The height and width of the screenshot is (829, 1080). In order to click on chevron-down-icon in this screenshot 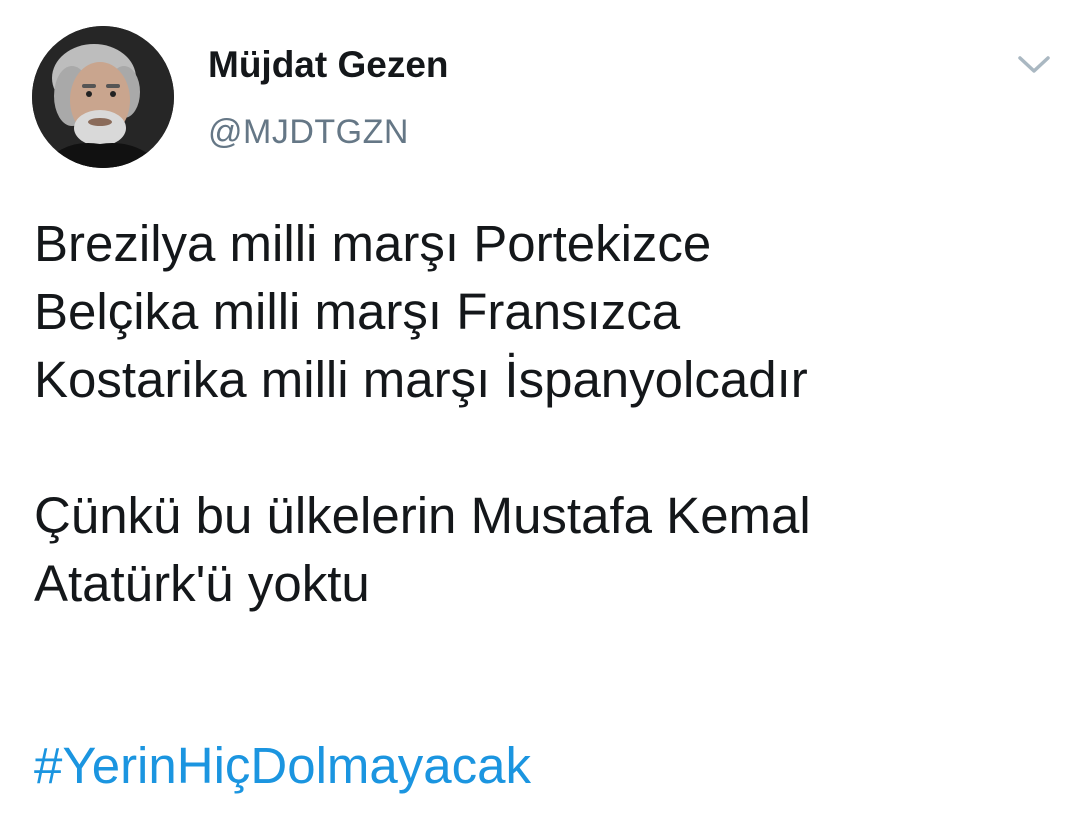, I will do `click(1034, 64)`.